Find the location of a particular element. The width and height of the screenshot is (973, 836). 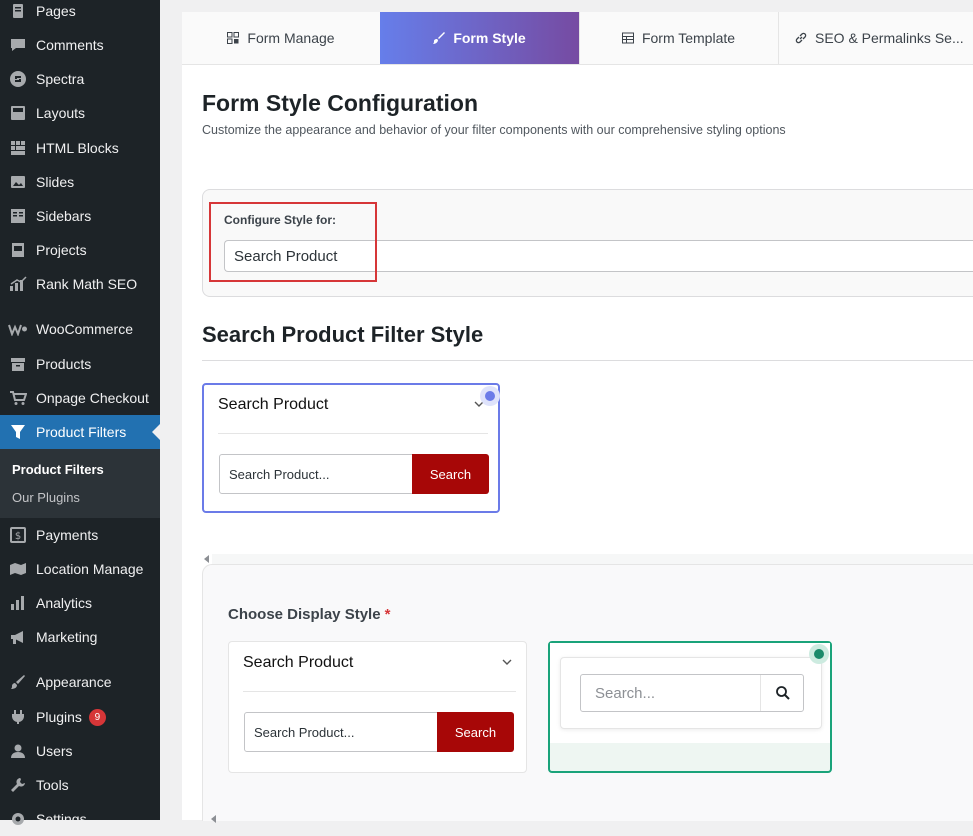

sidebar-item-label: Layouts is located at coordinates (61, 113).